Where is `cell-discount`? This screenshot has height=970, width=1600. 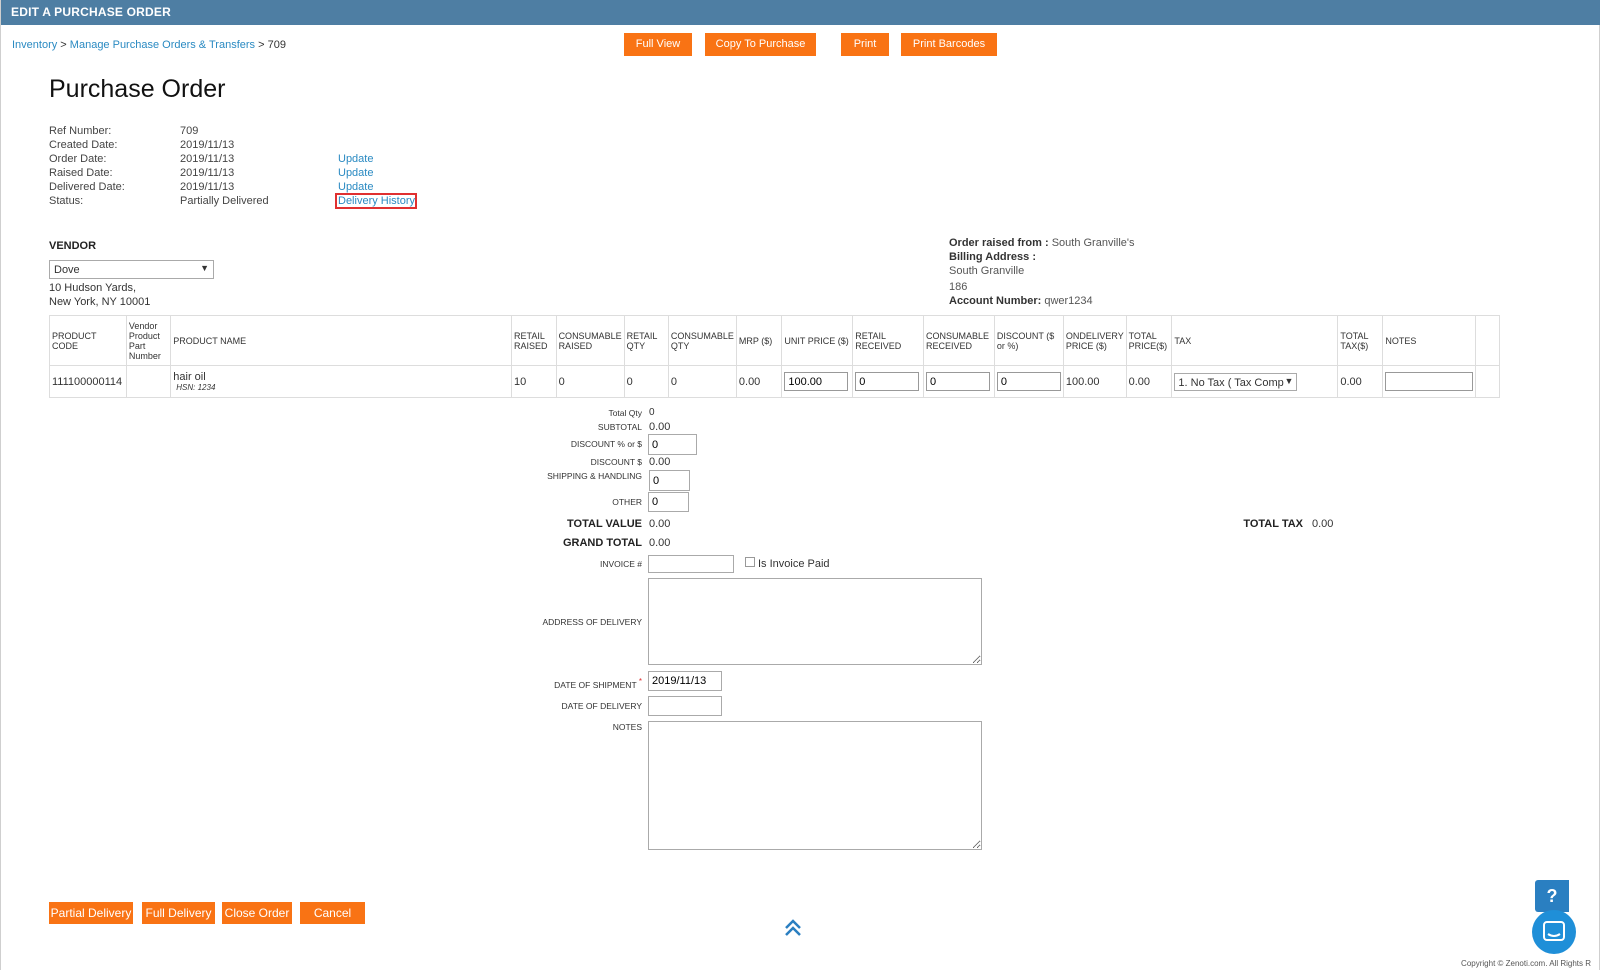
cell-discount is located at coordinates (1028, 381).